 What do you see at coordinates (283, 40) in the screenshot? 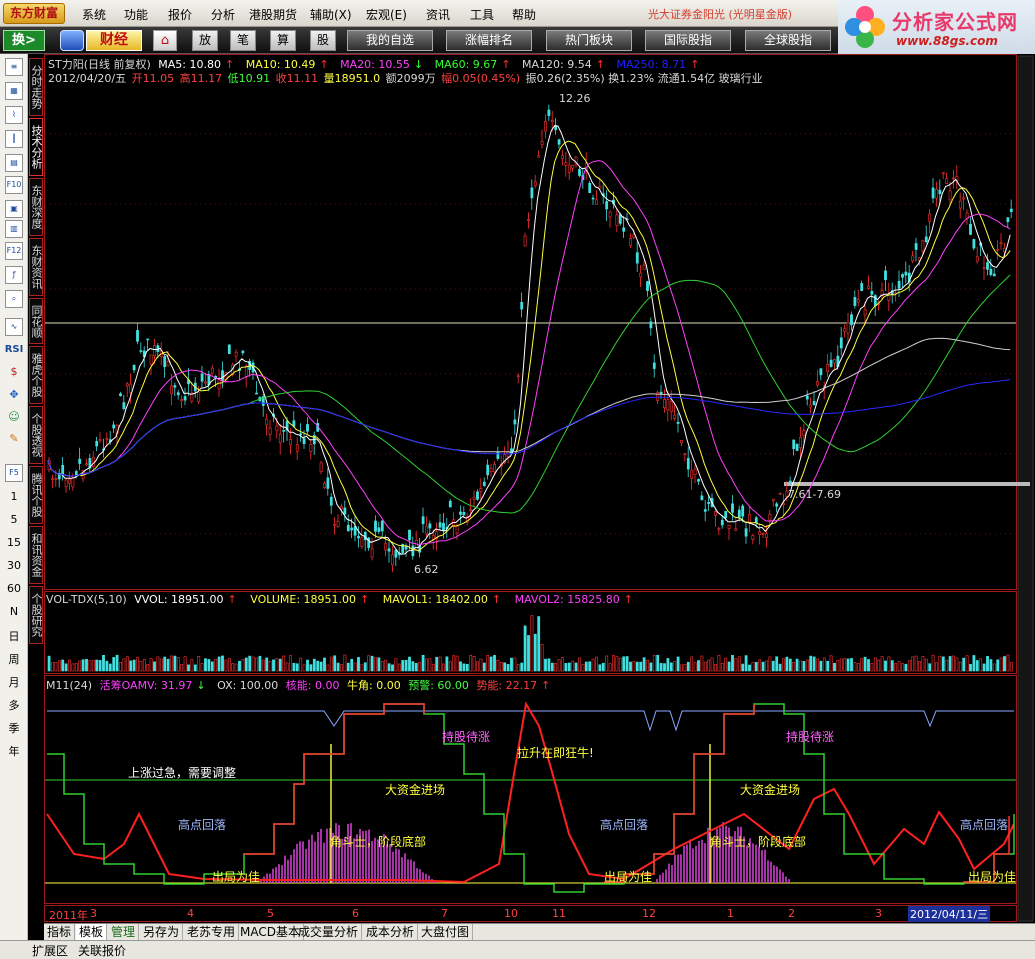
I see `calc-button: 算` at bounding box center [283, 40].